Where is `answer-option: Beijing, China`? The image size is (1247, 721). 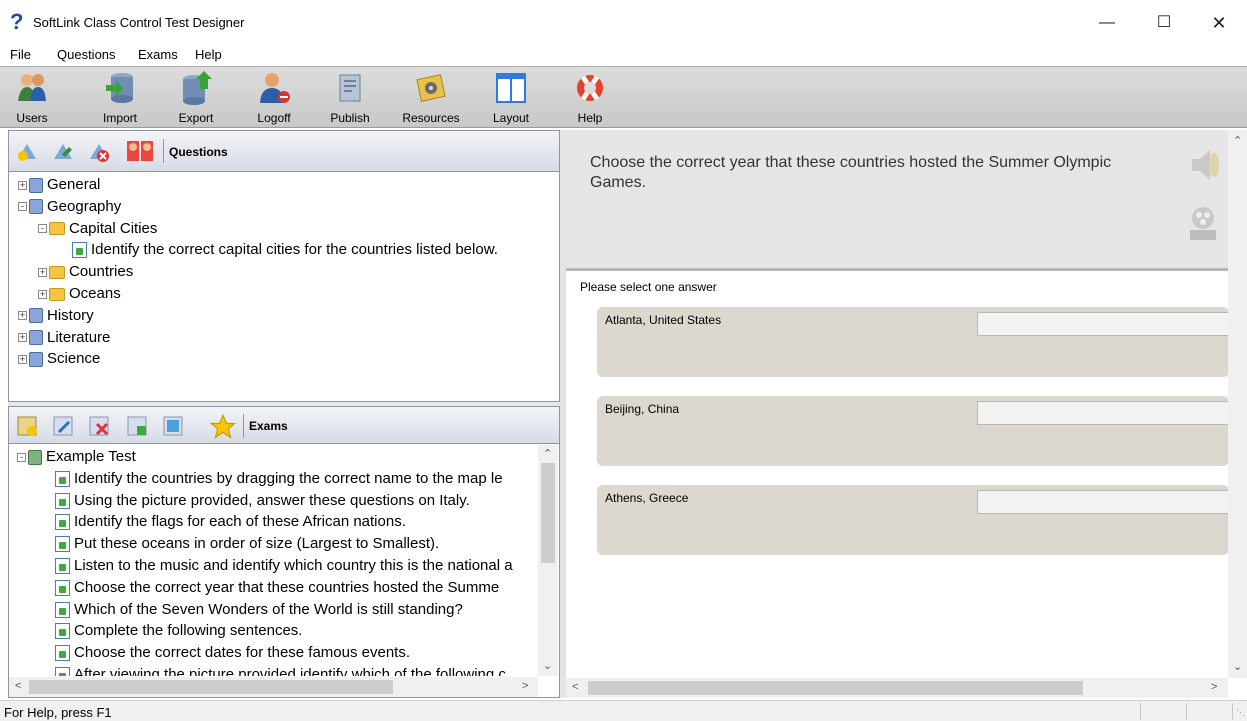
answer-option: Beijing, China is located at coordinates (917, 431).